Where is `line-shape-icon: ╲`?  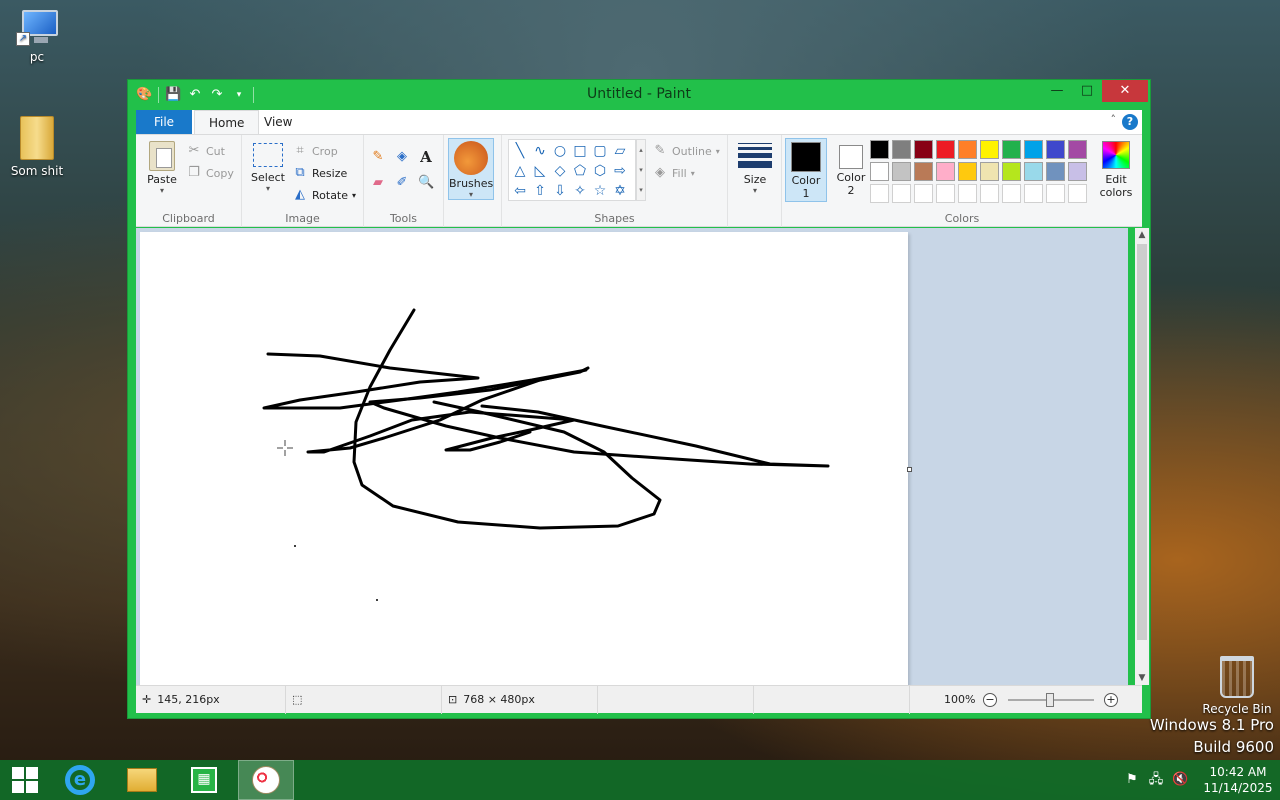 line-shape-icon: ╲ is located at coordinates (520, 151).